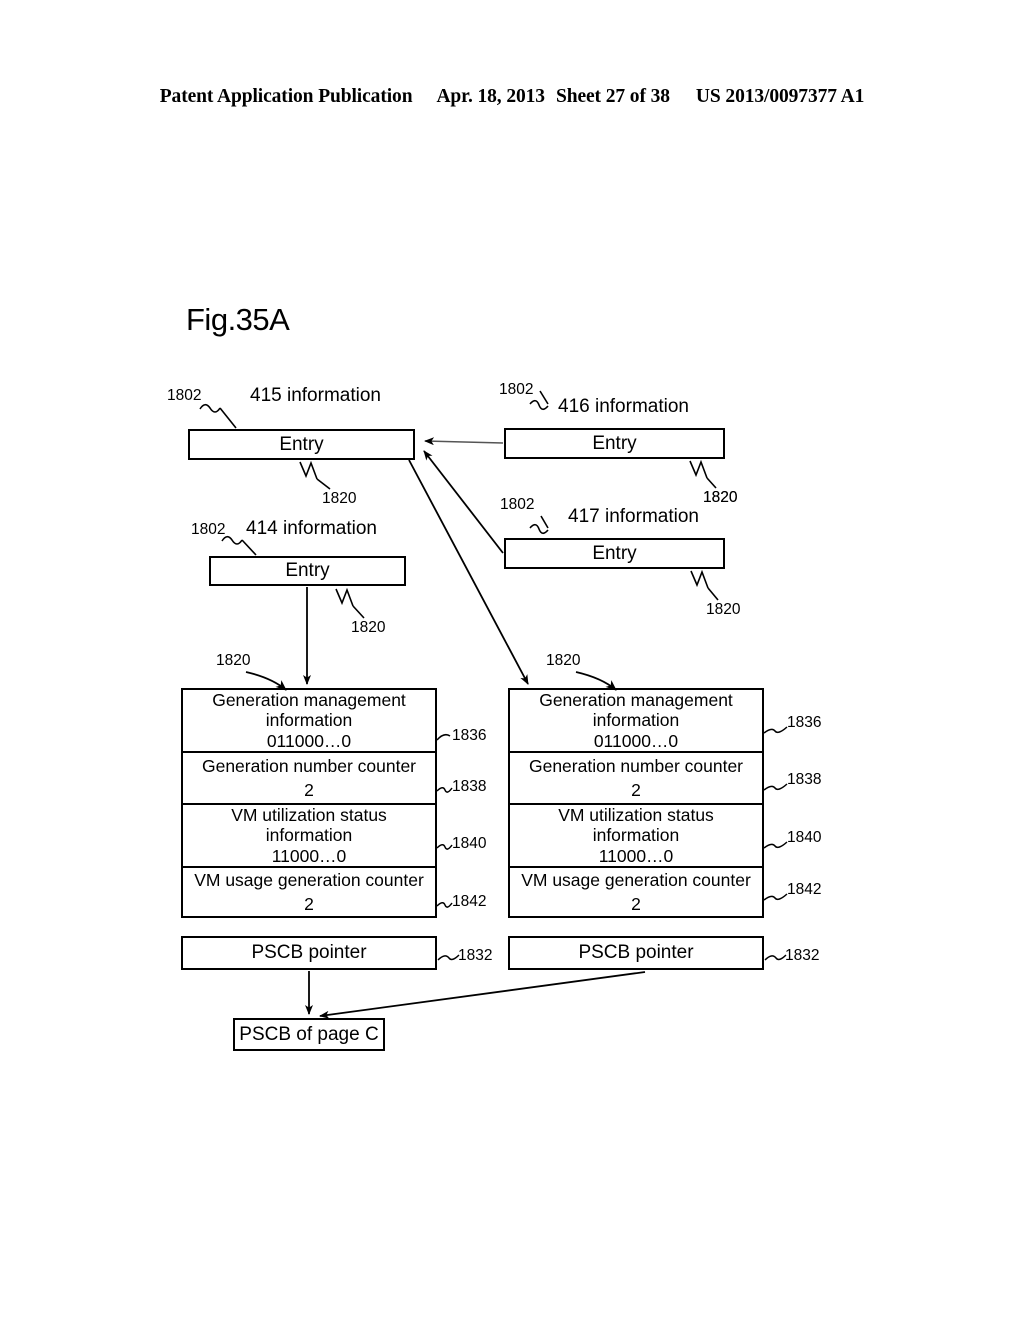 This screenshot has height=1320, width=1024. Describe the element at coordinates (339, 498) in the screenshot. I see `ref-1820-415: 1820` at that location.